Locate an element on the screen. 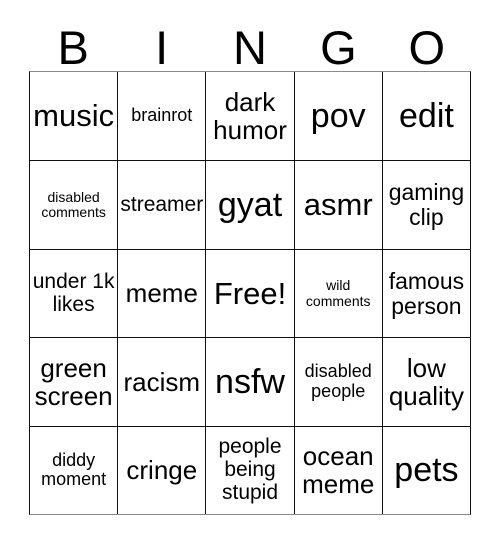  bingo-cell-label: racism is located at coordinates (162, 381).